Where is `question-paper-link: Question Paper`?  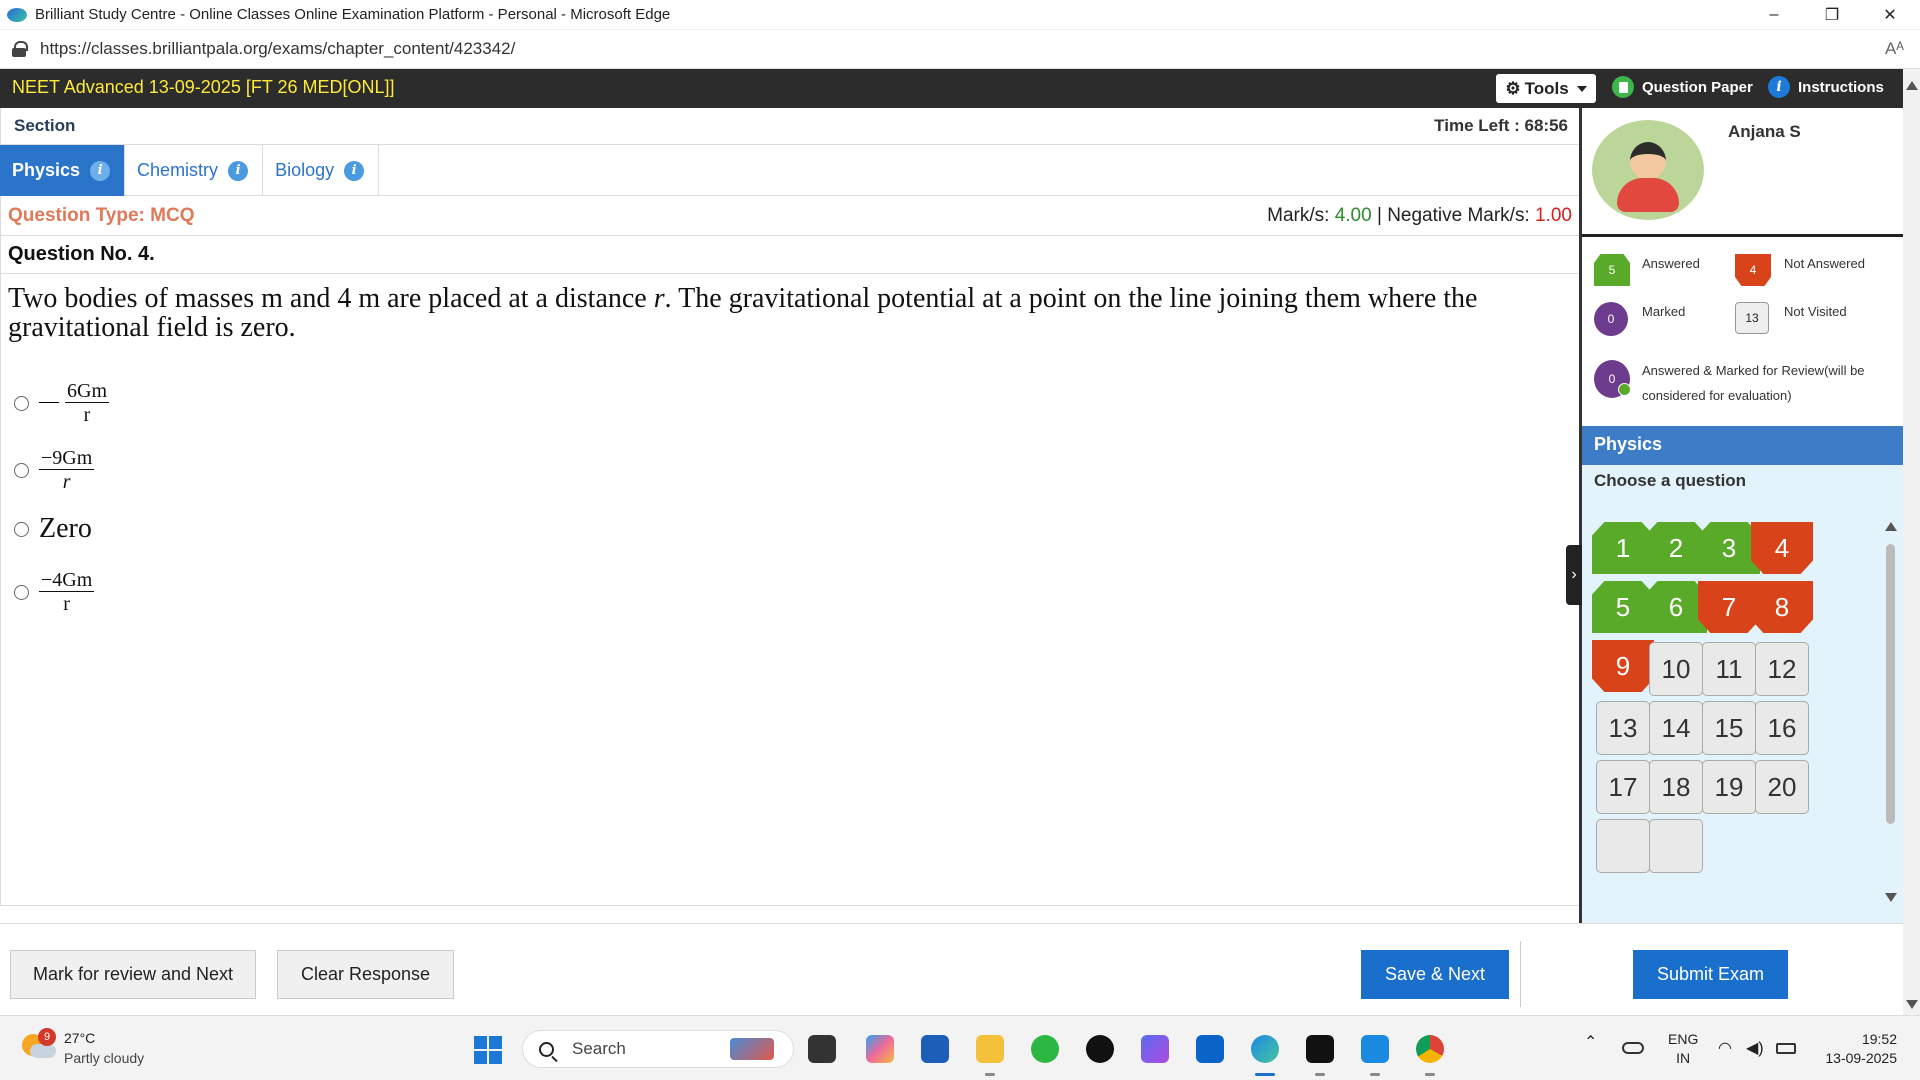 question-paper-link: Question Paper is located at coordinates (1682, 87).